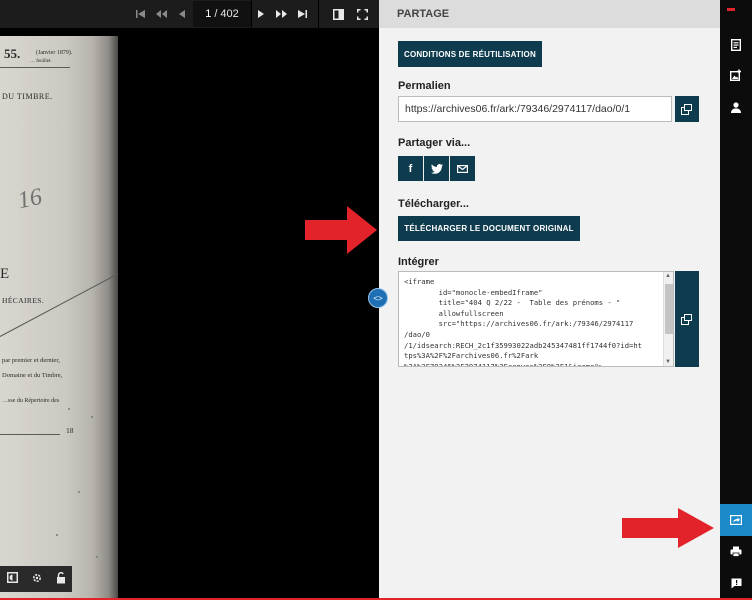 The image size is (752, 600). I want to click on next-page-icon, so click(261, 14).